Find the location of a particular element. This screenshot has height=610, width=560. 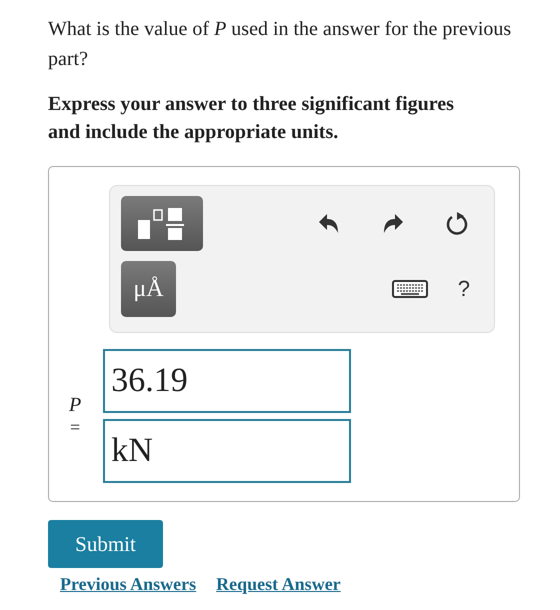

instruction-text: Express your answer to three significant figures and include the appropriate units. is located at coordinates (251, 118).